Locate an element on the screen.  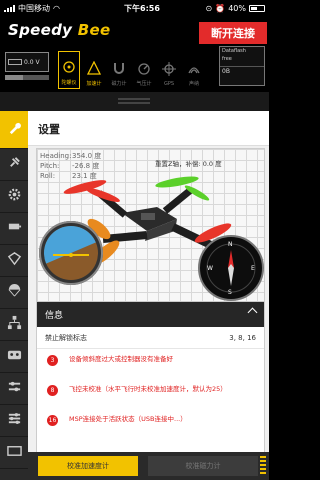
warning-number-badge: 16 is located at coordinates (52, 420).